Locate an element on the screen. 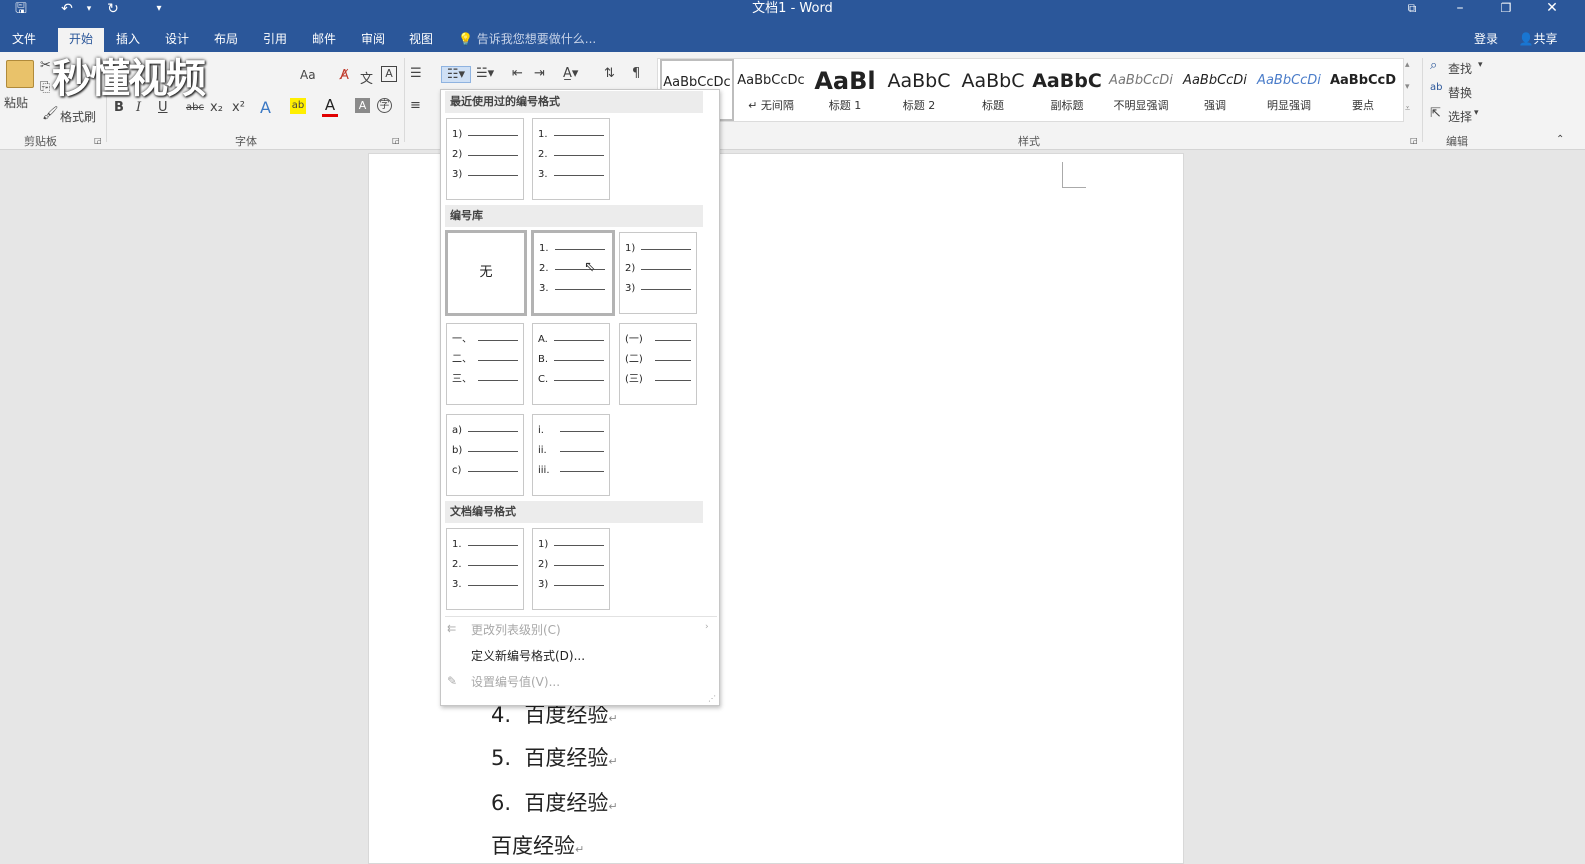  tab-mailings: 邮件 is located at coordinates (324, 40).